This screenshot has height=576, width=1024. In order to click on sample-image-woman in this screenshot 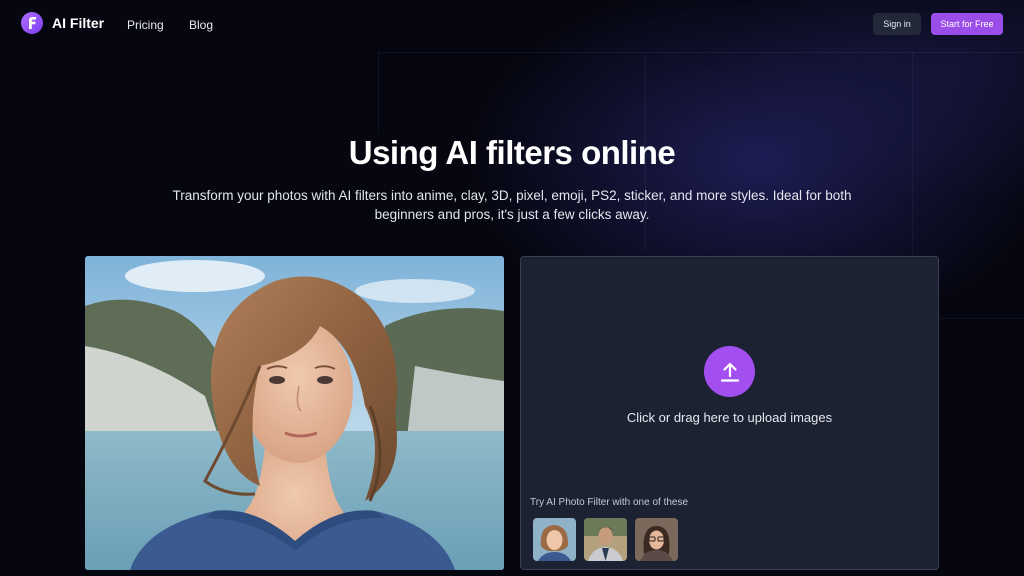, I will do `click(554, 539)`.